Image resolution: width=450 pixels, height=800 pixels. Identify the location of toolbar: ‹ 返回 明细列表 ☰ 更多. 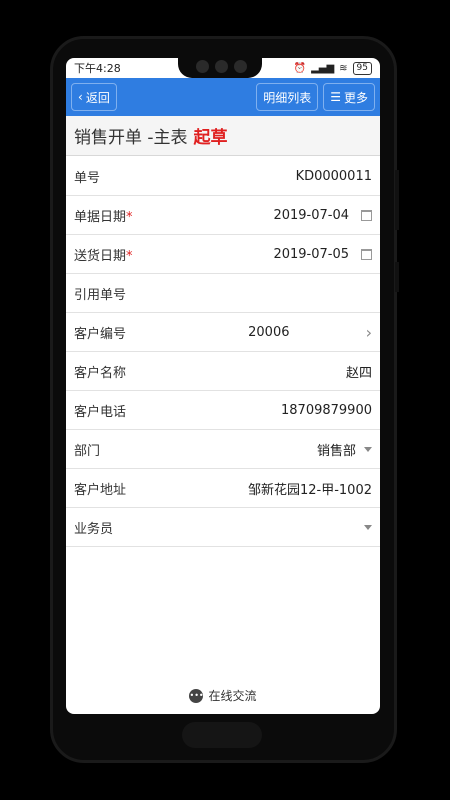
(223, 97).